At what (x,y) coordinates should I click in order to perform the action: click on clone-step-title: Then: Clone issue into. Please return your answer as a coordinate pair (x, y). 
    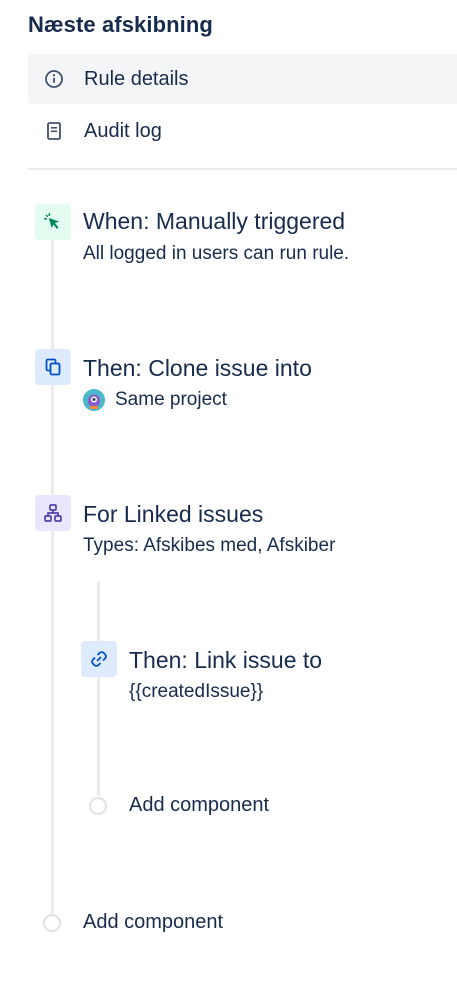
    Looking at the image, I should click on (197, 368).